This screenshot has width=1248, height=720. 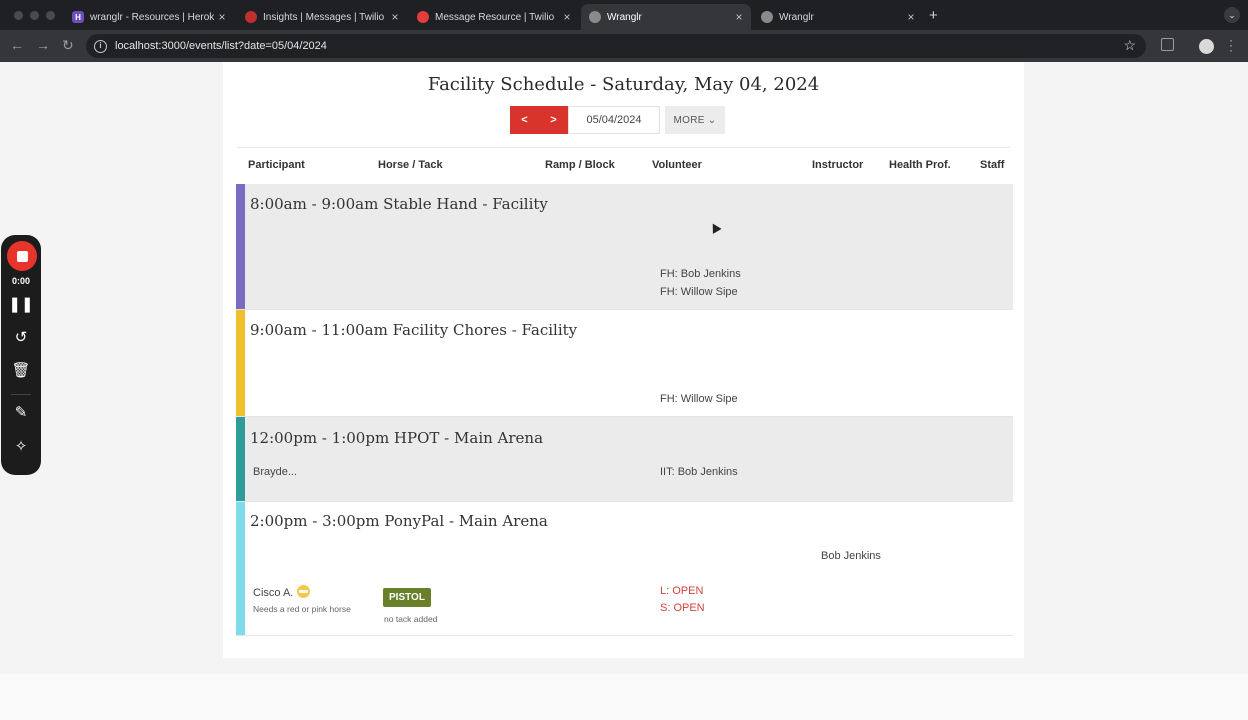 I want to click on browser-menu-kebab-icon: · · ·, so click(x=1231, y=45).